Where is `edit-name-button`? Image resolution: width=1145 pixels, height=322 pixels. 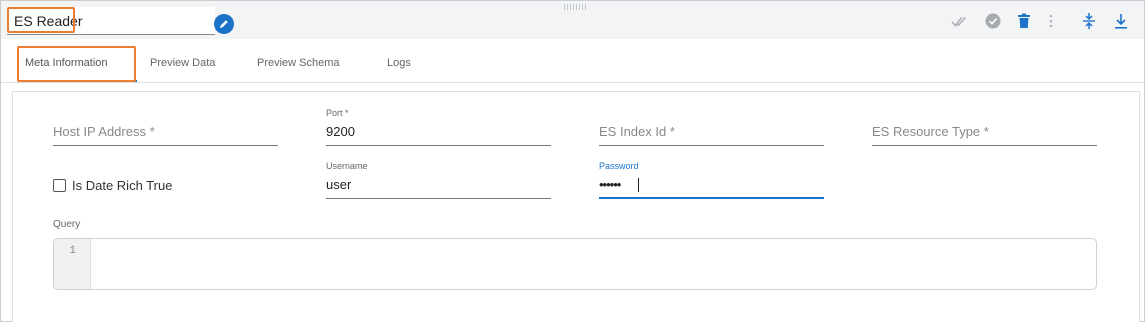 edit-name-button is located at coordinates (224, 24).